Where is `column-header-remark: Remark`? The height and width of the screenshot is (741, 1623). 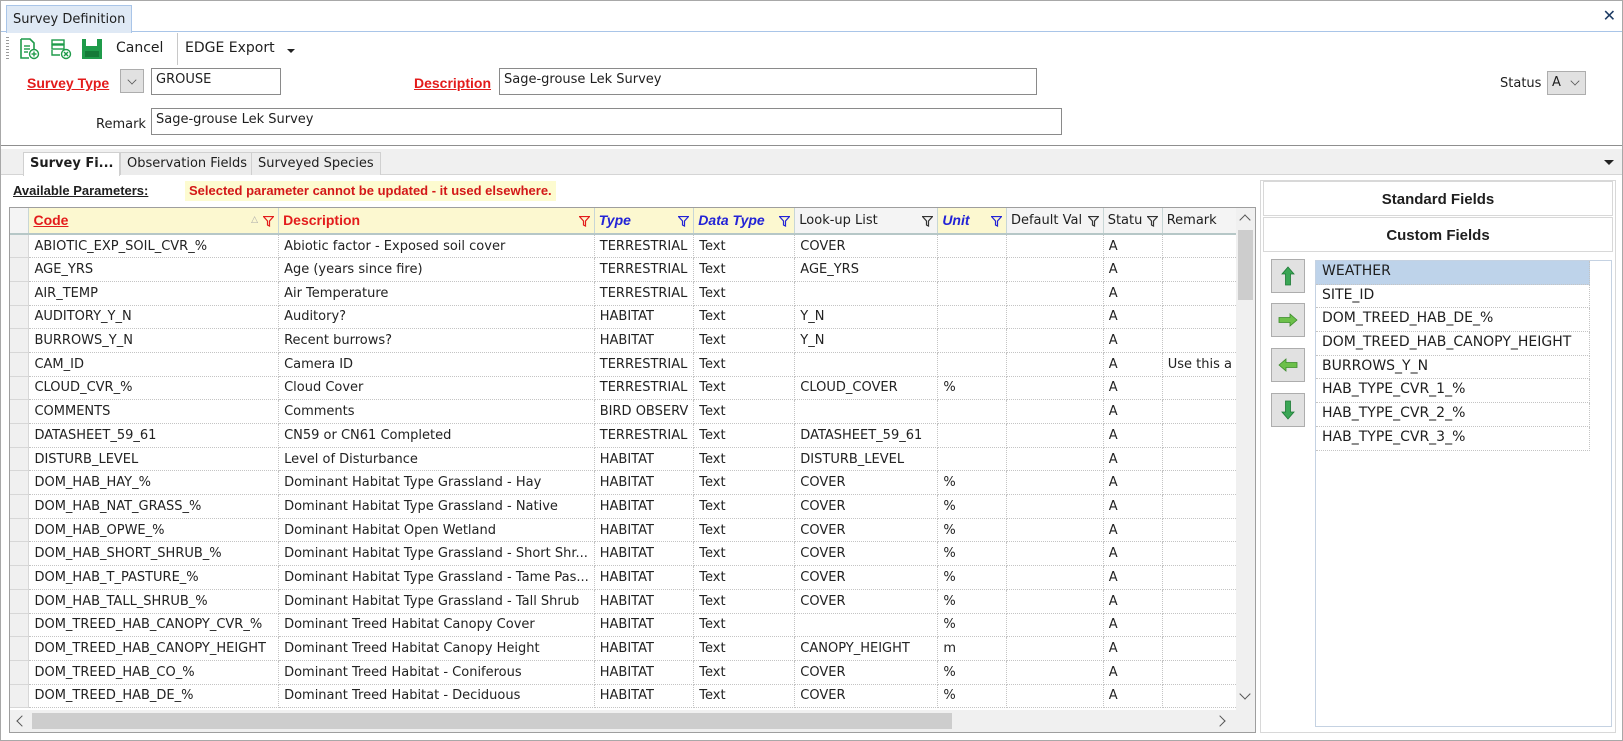
column-header-remark: Remark is located at coordinates (1200, 221).